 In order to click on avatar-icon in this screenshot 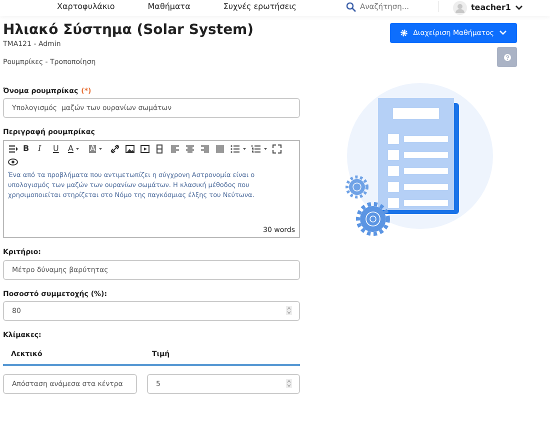, I will do `click(459, 8)`.